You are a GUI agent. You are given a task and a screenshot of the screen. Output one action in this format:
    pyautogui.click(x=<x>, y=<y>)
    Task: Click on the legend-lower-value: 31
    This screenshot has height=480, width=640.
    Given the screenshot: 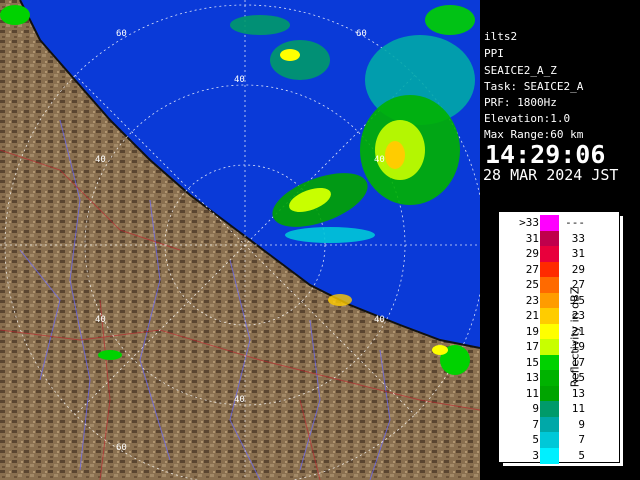 What is the action you would take?
    pyautogui.click(x=532, y=238)
    